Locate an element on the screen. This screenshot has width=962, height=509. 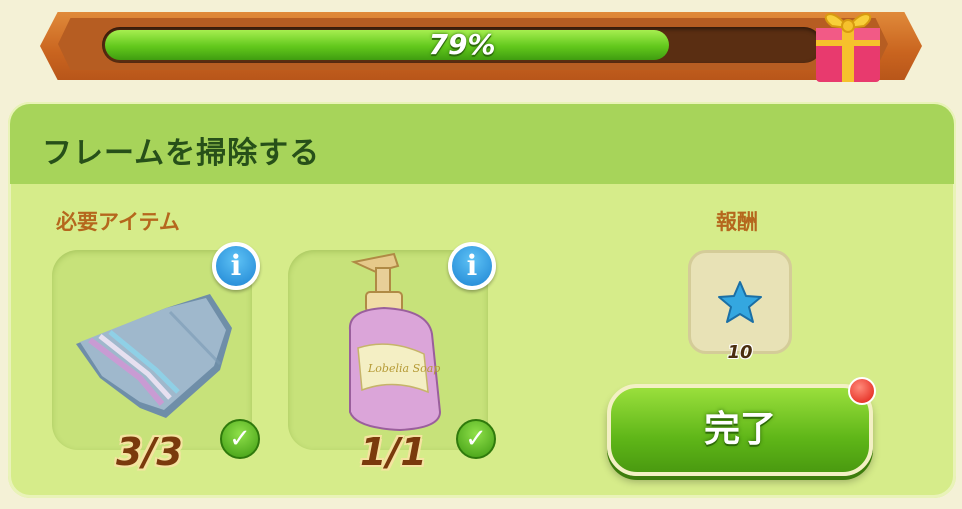
soap-bottle-label-text: Lobelia Soap is located at coordinates (403, 368).